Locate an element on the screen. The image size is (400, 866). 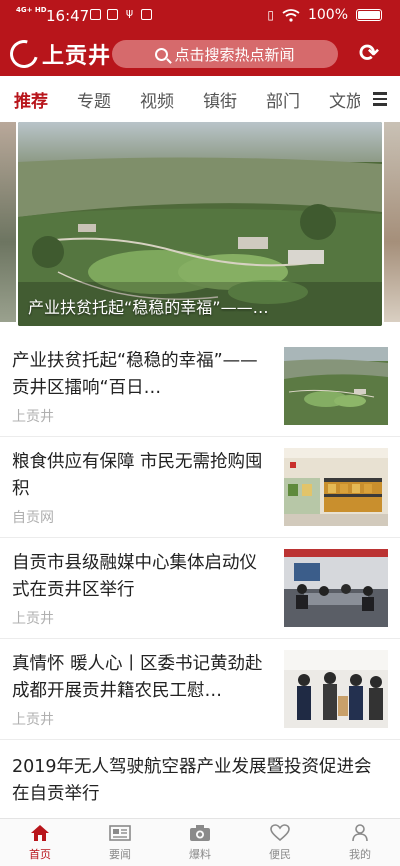
news-item: 产业扶贫托起“稳稳的幸福”——贡井区擂响“百日… 上贡井 is located at coordinates (200, 386).